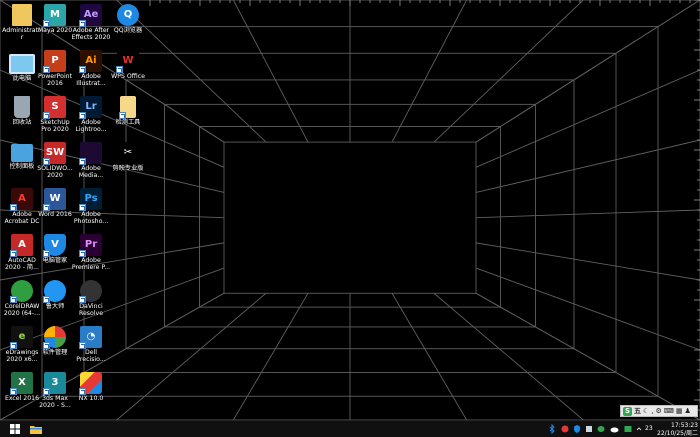 The image size is (700, 437). Describe the element at coordinates (90, 15) in the screenshot. I see `after-effects-icon: Ae` at that location.